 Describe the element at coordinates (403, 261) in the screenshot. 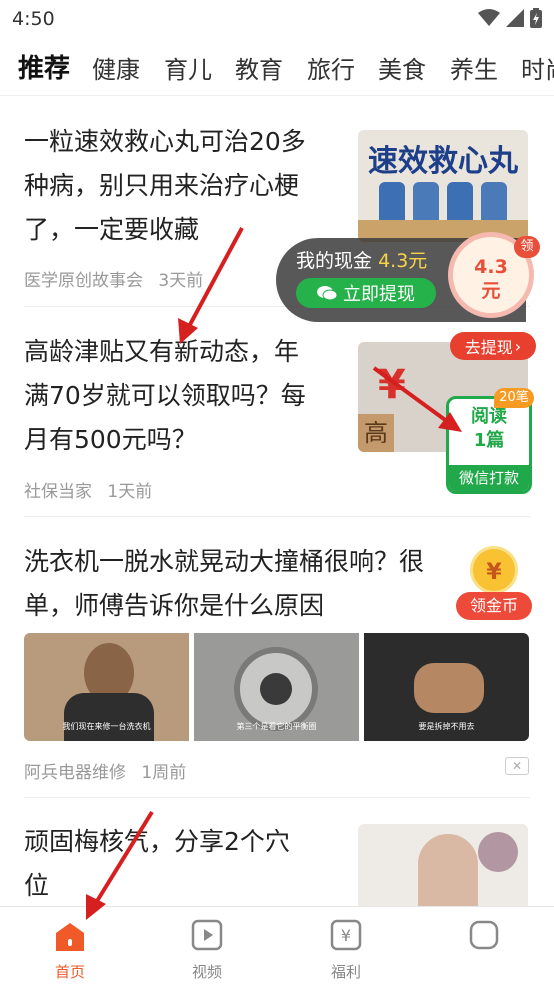

I see `cash-amount: 4.3元` at that location.